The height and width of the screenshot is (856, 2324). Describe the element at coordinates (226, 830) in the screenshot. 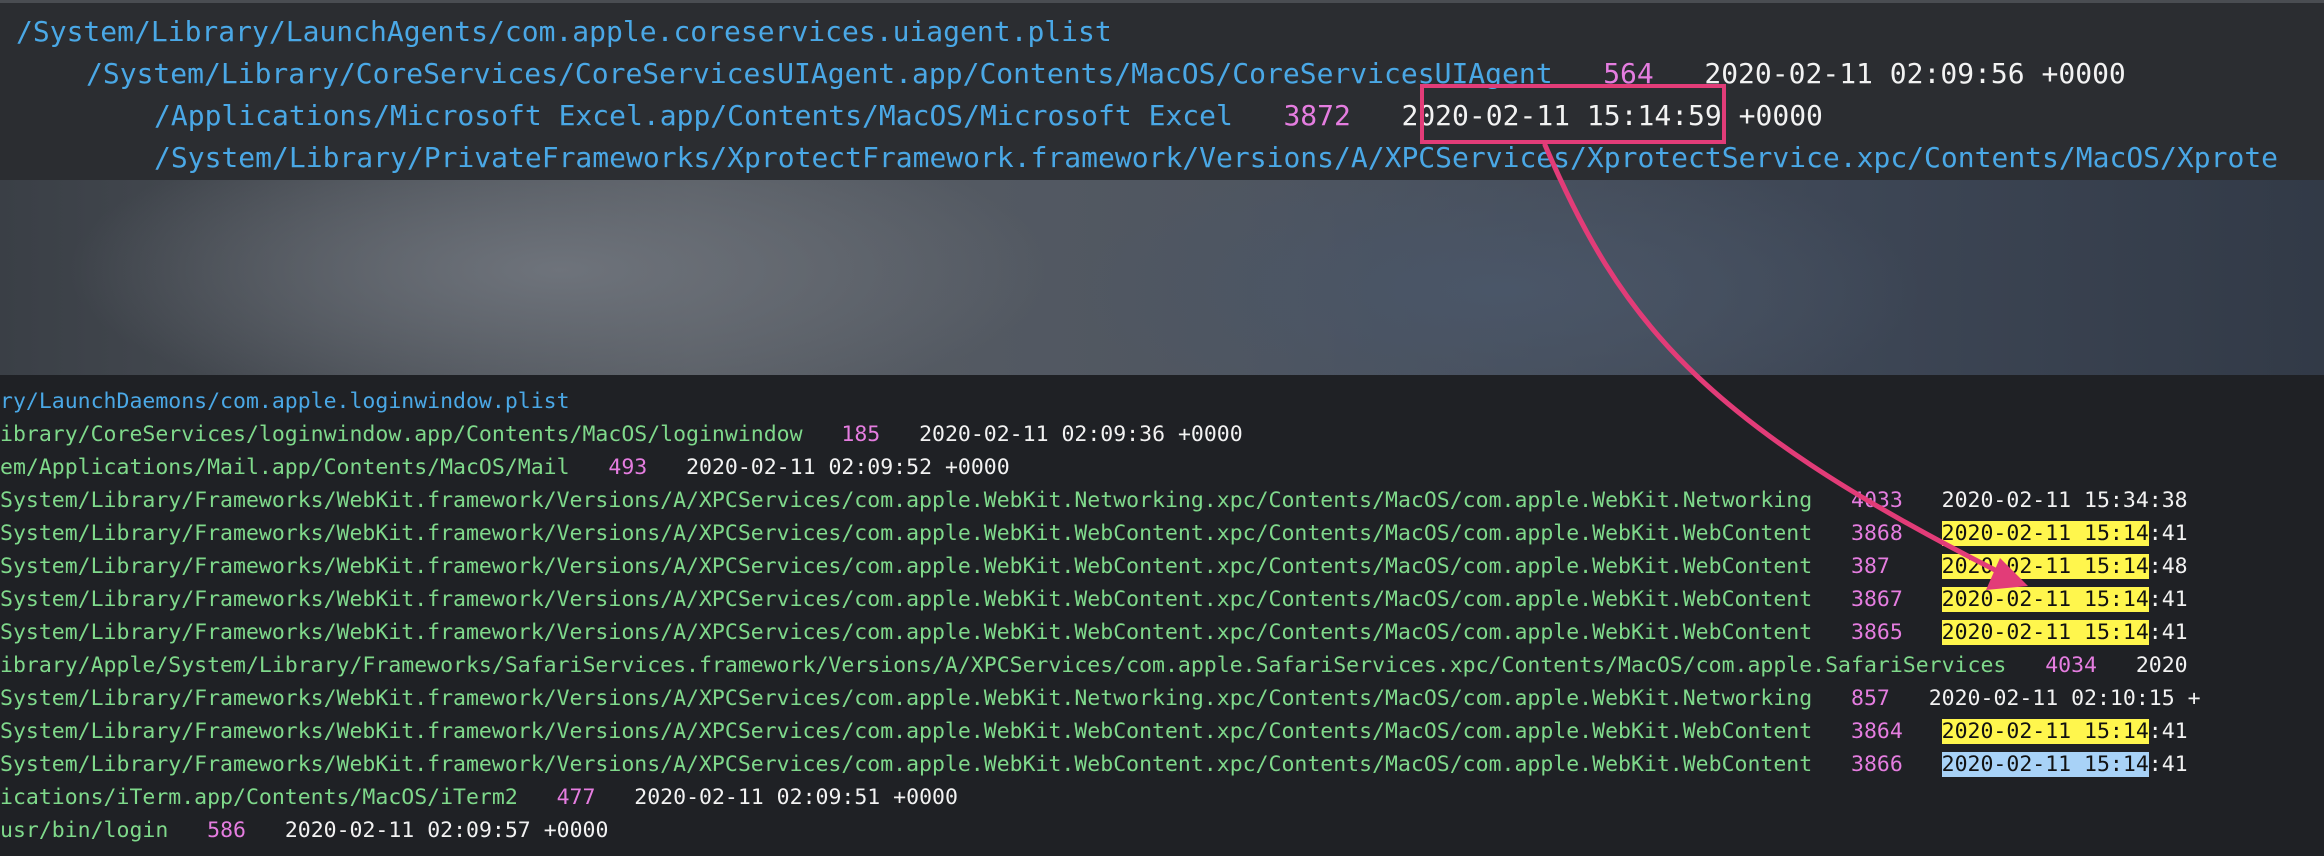

I see `process-pid: 586` at that location.